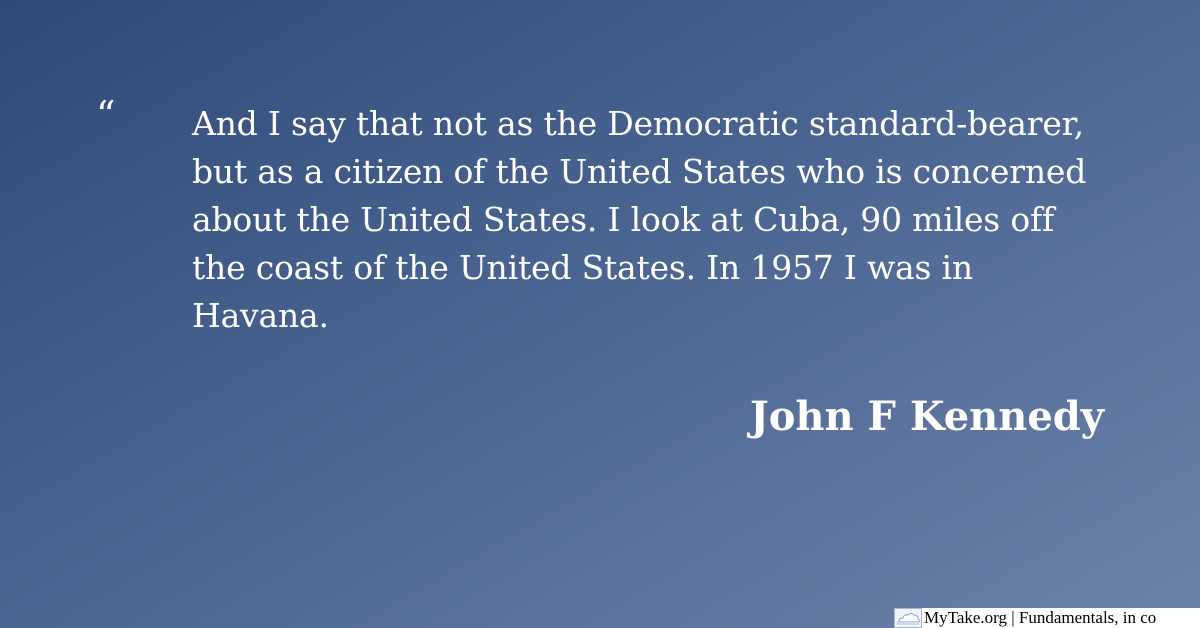 This screenshot has height=628, width=1200. I want to click on source-footer: MyTake.org | Fundamentals, in co, so click(1047, 618).